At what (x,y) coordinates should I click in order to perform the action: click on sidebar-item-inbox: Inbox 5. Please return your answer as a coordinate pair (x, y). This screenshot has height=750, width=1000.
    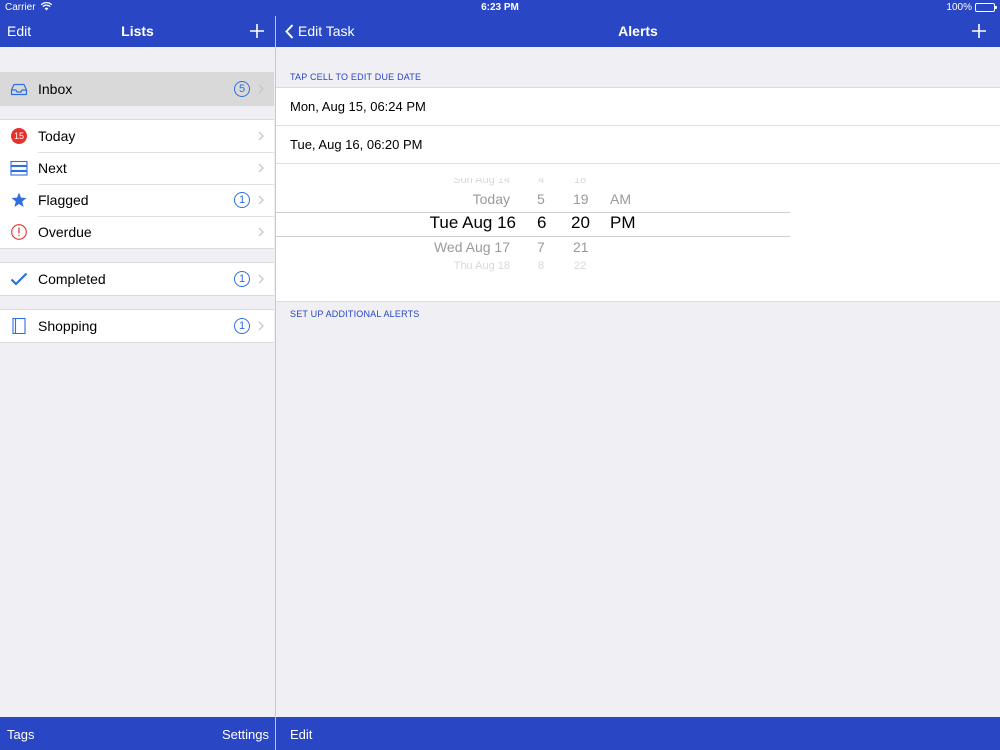
    Looking at the image, I should click on (137, 89).